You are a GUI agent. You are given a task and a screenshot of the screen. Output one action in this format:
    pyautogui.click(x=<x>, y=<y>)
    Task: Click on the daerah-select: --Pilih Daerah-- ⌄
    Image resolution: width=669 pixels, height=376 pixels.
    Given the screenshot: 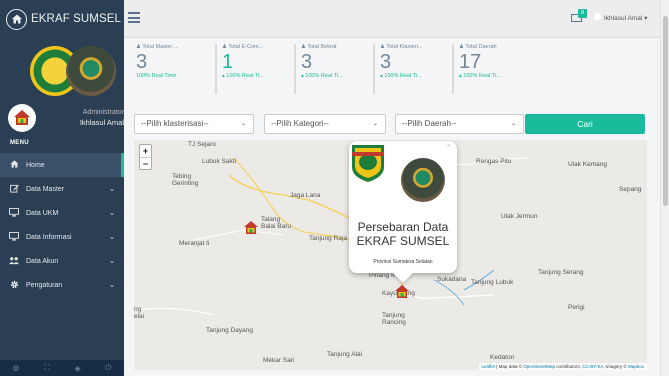 What is the action you would take?
    pyautogui.click(x=459, y=124)
    